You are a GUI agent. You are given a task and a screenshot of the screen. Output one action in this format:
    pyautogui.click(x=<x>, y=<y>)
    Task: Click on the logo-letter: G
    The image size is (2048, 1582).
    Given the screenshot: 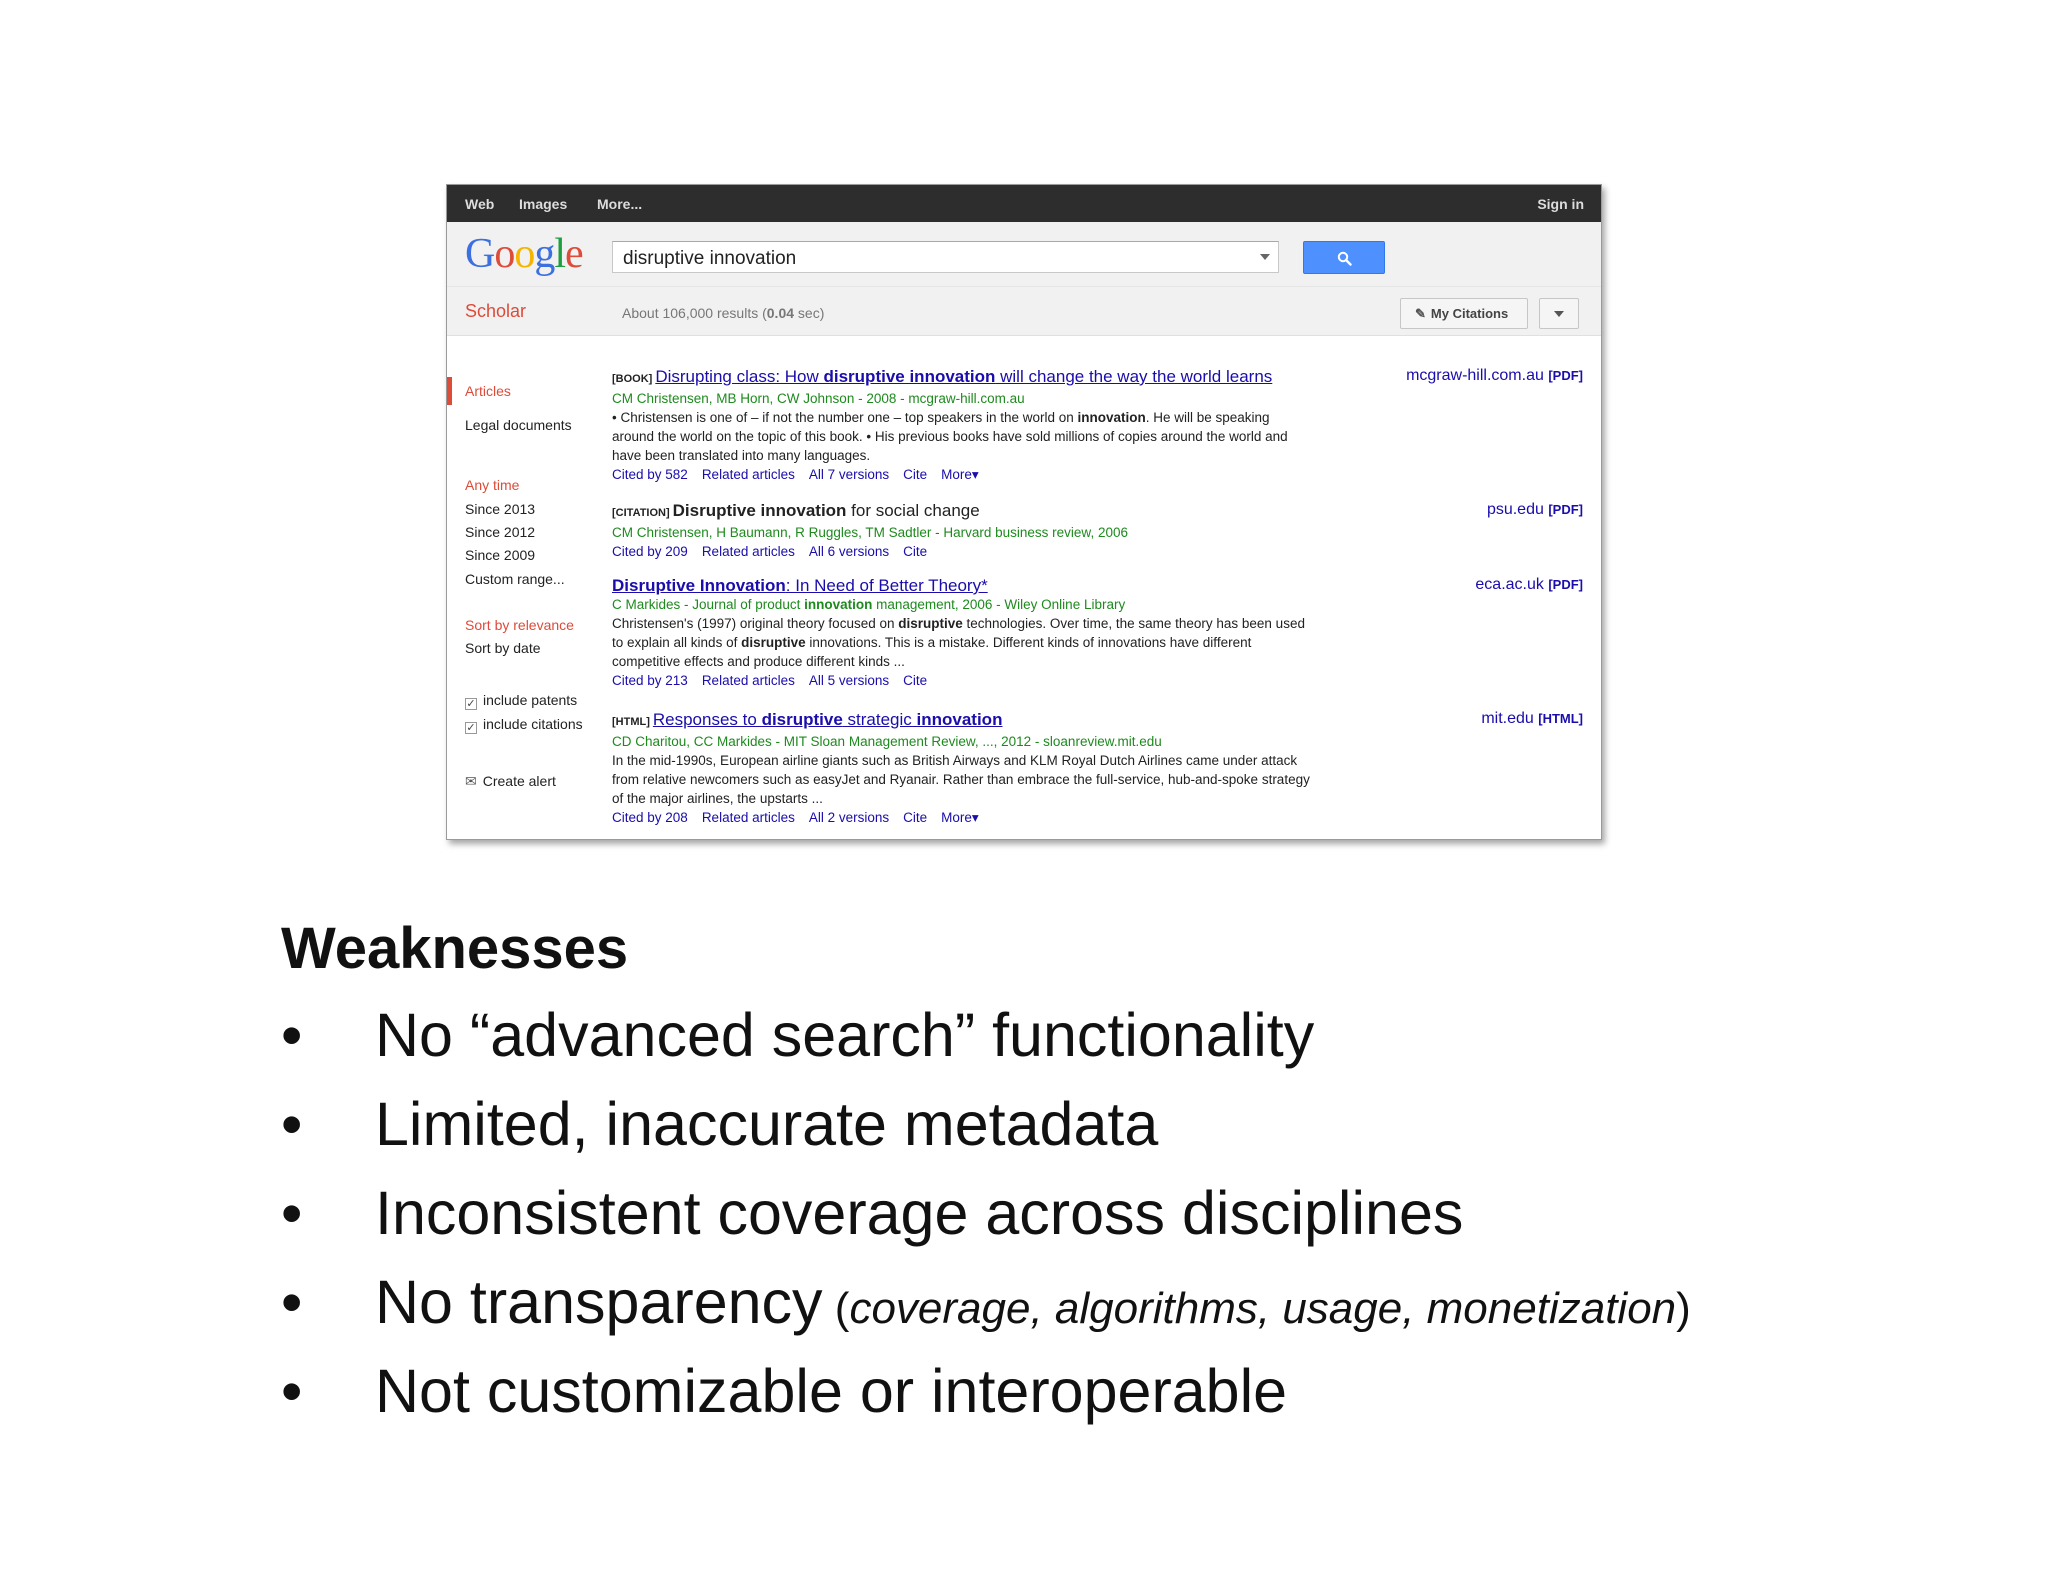 What is the action you would take?
    pyautogui.click(x=480, y=254)
    